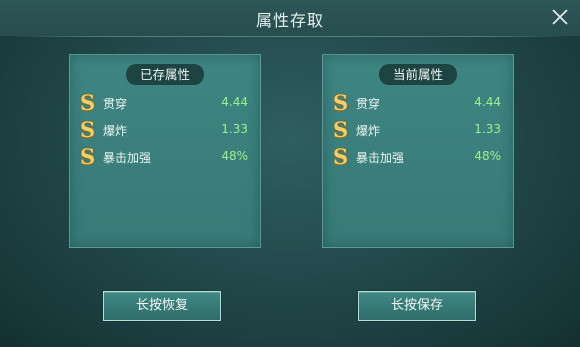 Image resolution: width=580 pixels, height=347 pixels. What do you see at coordinates (418, 74) in the screenshot?
I see `current-attributes-title: 当前属性` at bounding box center [418, 74].